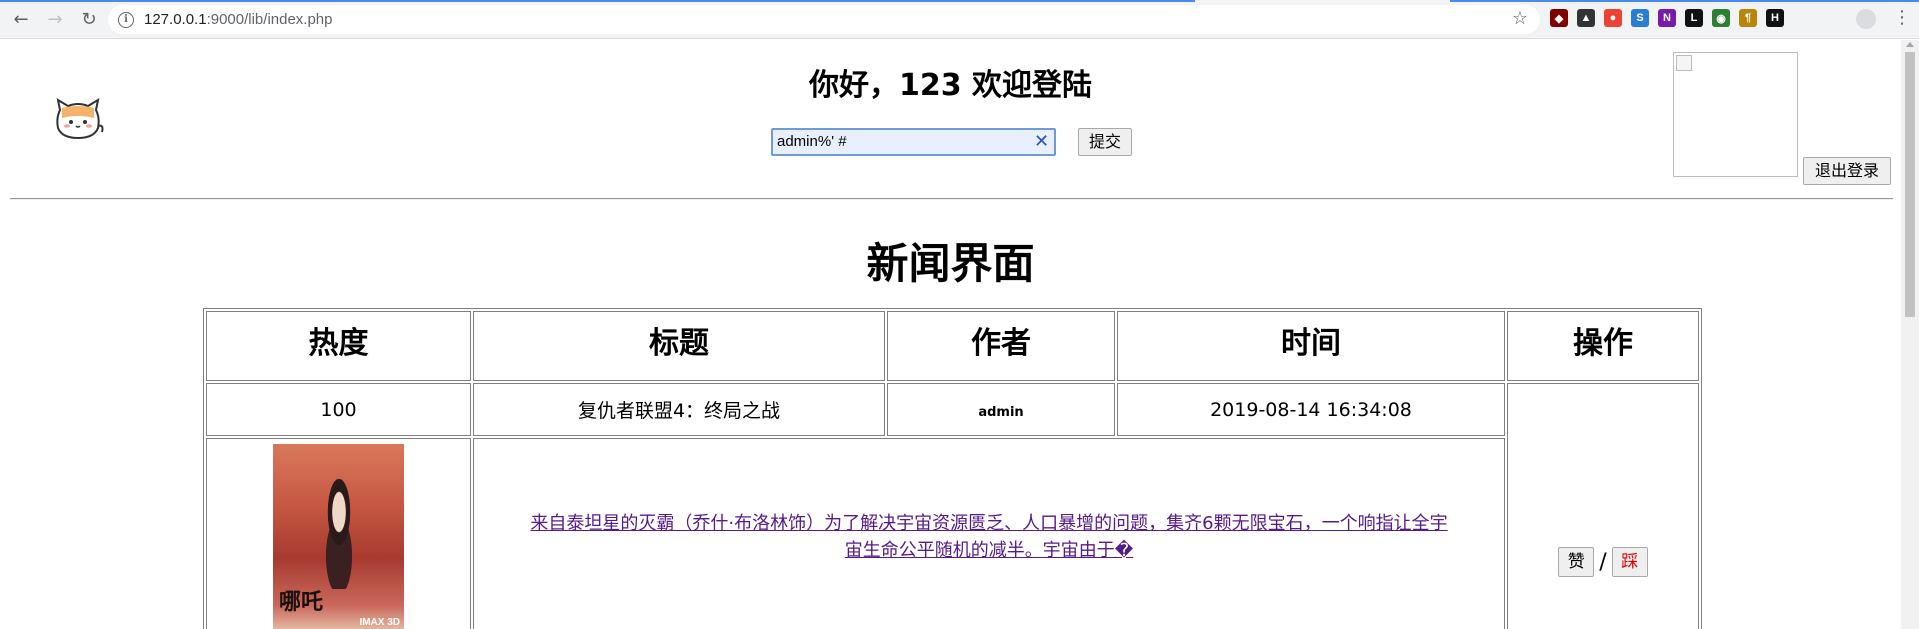 The image size is (1919, 629). Describe the element at coordinates (301, 602) in the screenshot. I see `poster-calligraphy: 哪吒` at that location.